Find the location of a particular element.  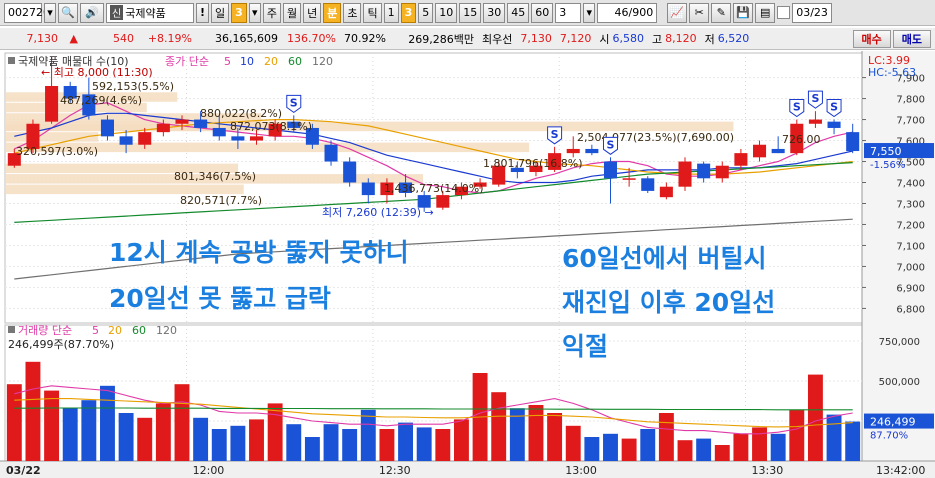

dropdown-chevron-icon: ▾ is located at coordinates (50, 12).